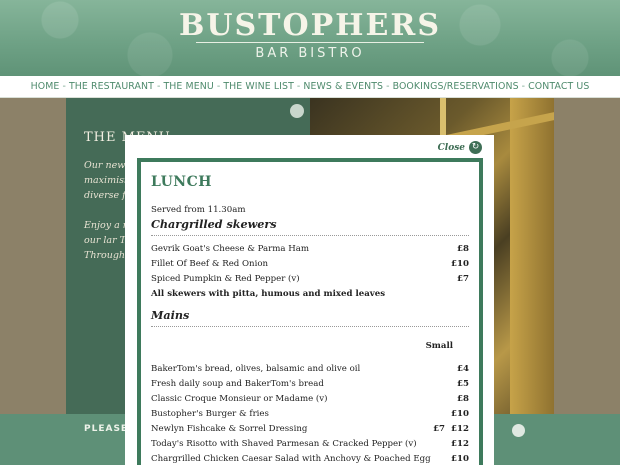  Describe the element at coordinates (225, 279) in the screenshot. I see `item-name: Spiced Pumpkin & Red Pepper (v)` at that location.